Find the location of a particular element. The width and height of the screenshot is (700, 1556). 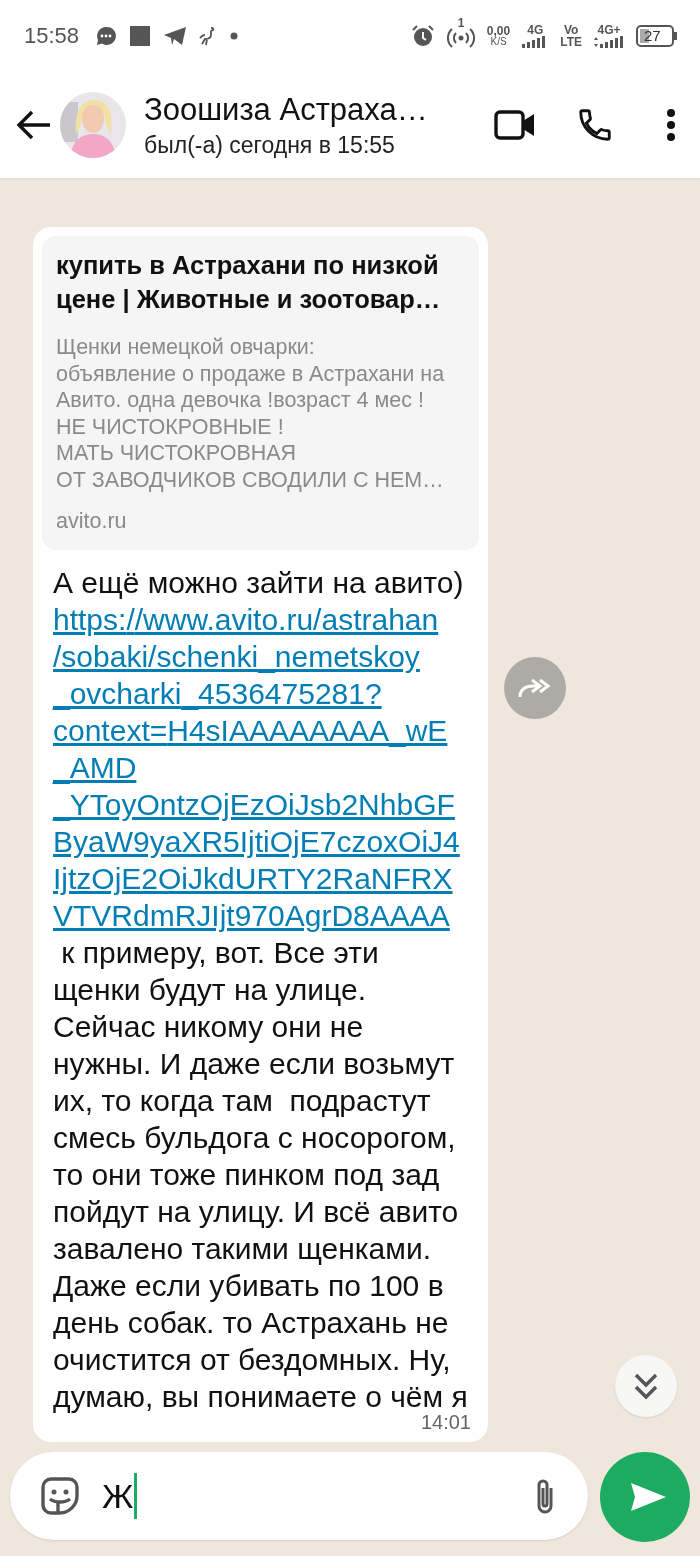

double-chevron-down-icon is located at coordinates (646, 1386).